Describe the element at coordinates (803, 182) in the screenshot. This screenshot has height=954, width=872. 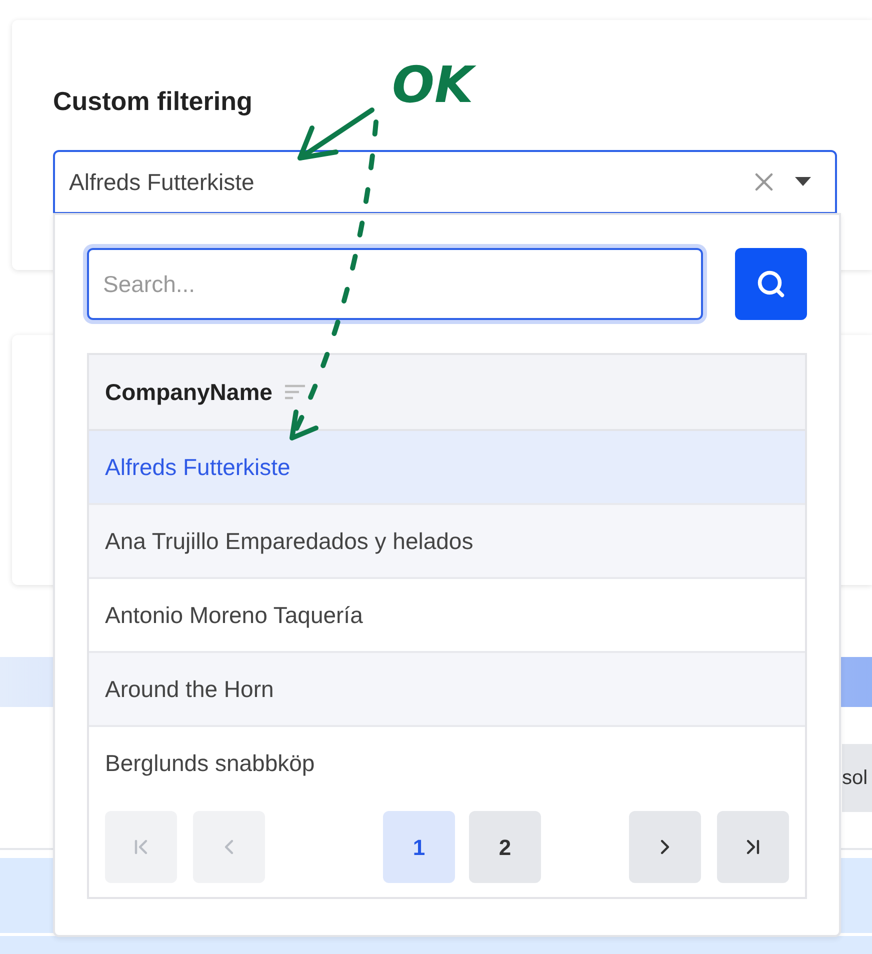
I see `caret-icon` at that location.